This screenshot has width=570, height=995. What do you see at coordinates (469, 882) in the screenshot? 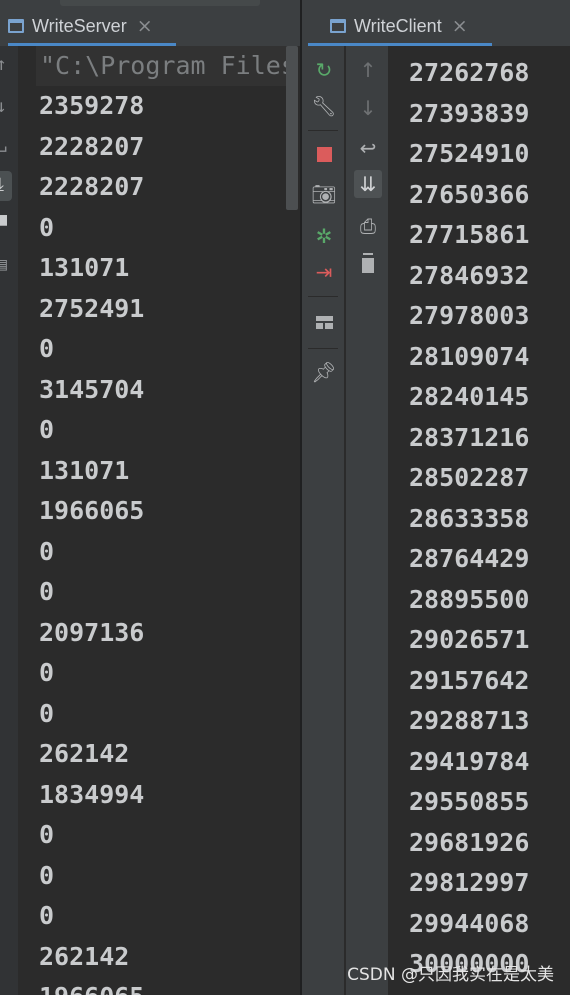
I see `output-line: 29812997` at bounding box center [469, 882].